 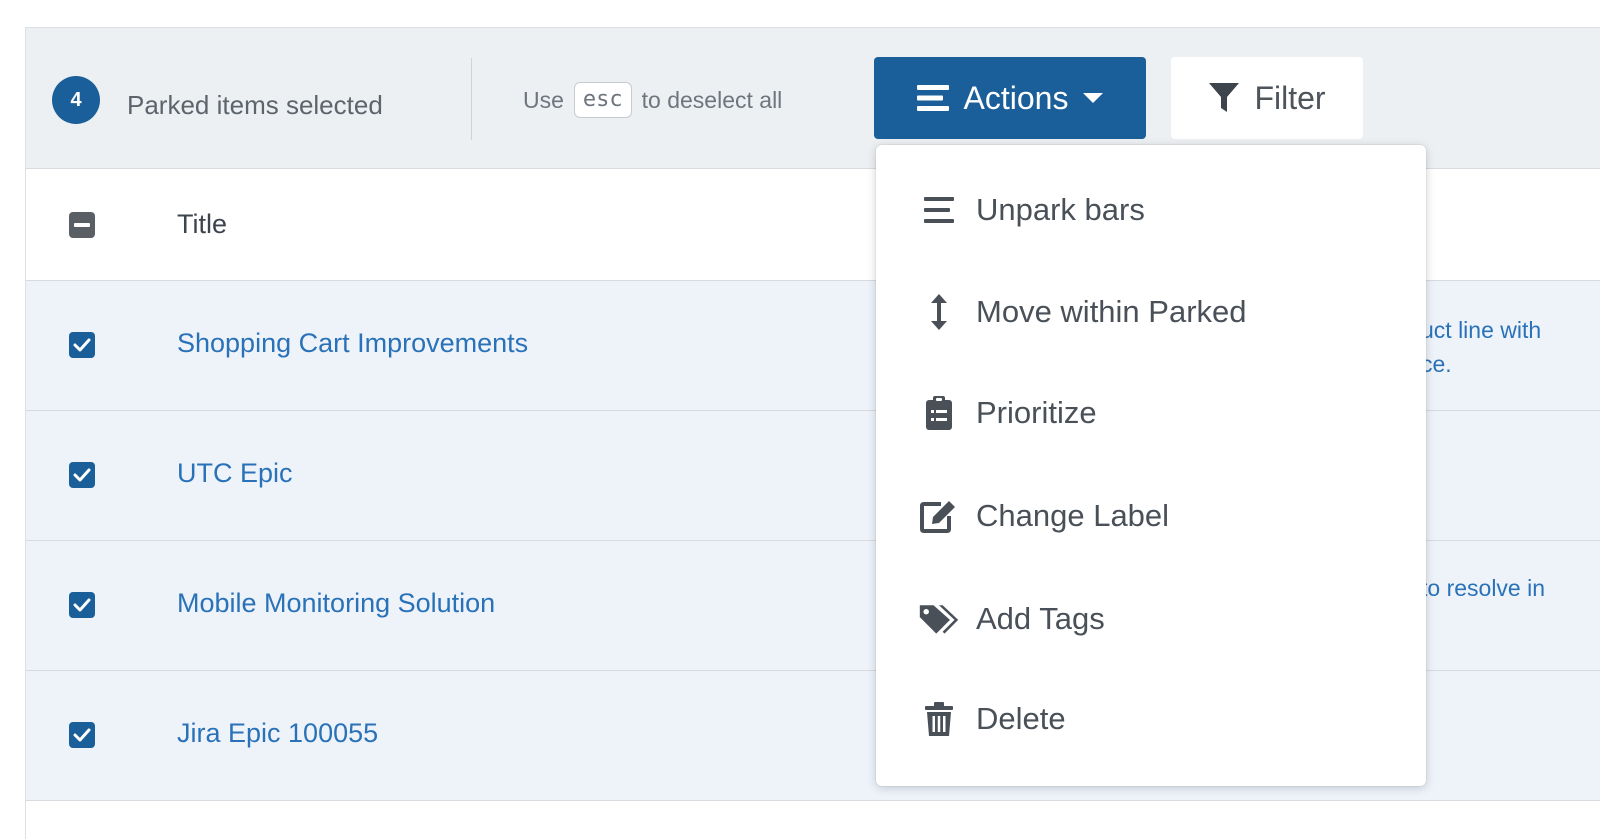 What do you see at coordinates (1151, 210) in the screenshot?
I see `menu-item-unpark-bars: Unpark bars` at bounding box center [1151, 210].